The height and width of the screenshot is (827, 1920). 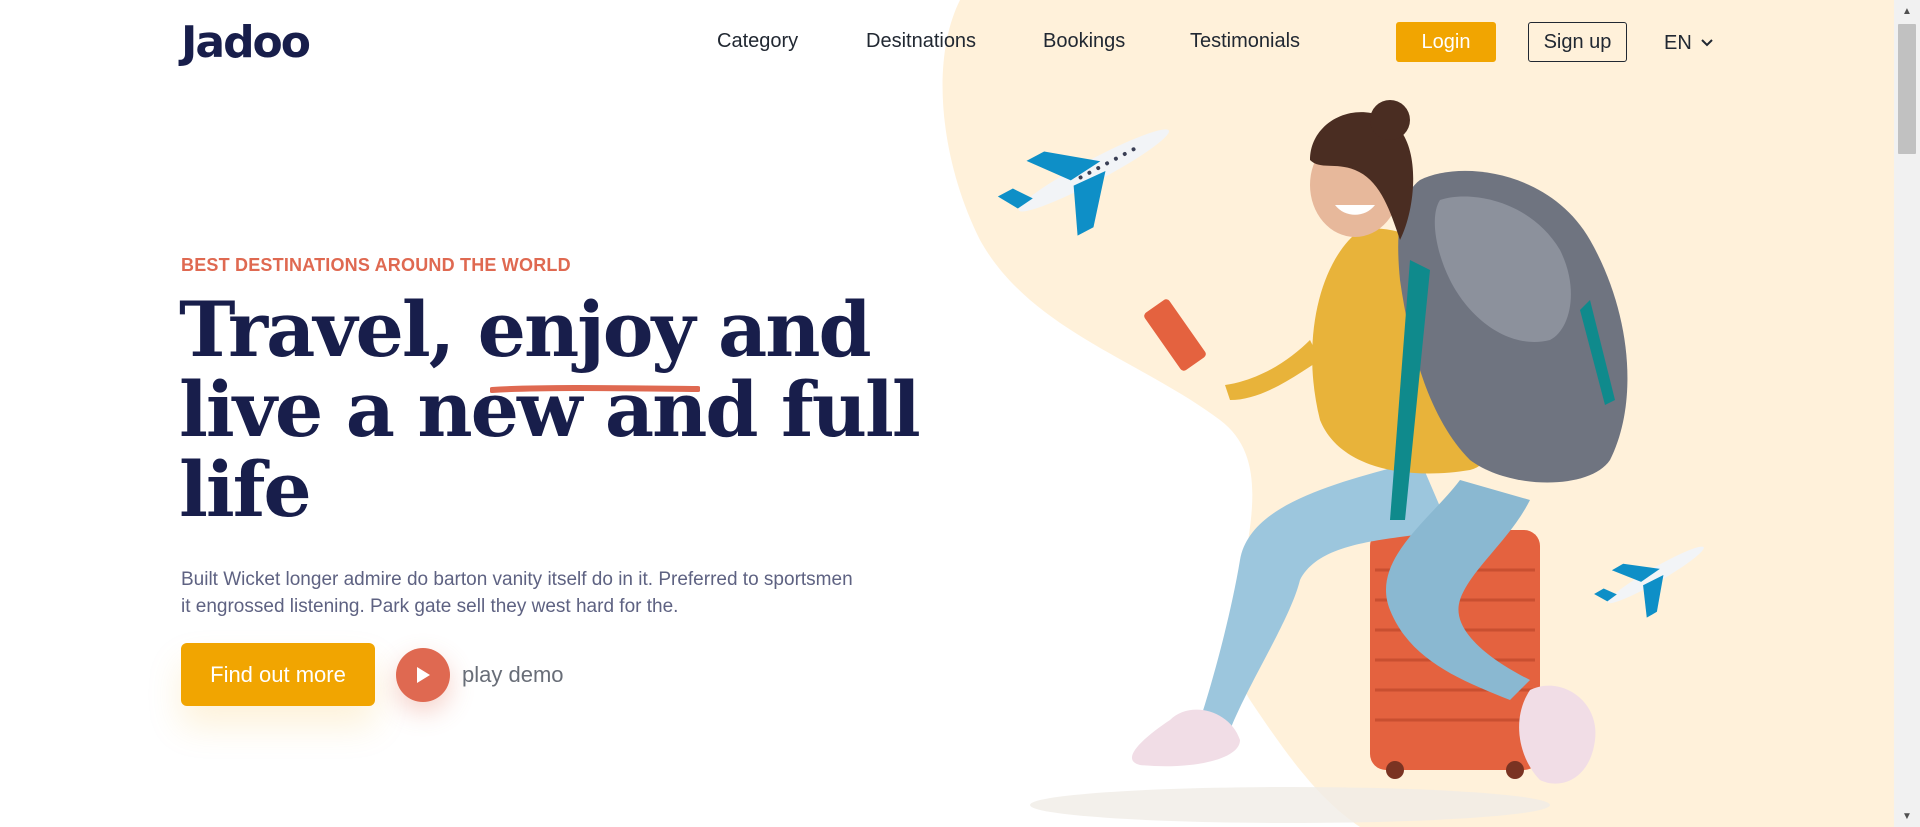 What do you see at coordinates (246, 43) in the screenshot?
I see `brand-logo: Jadoo` at bounding box center [246, 43].